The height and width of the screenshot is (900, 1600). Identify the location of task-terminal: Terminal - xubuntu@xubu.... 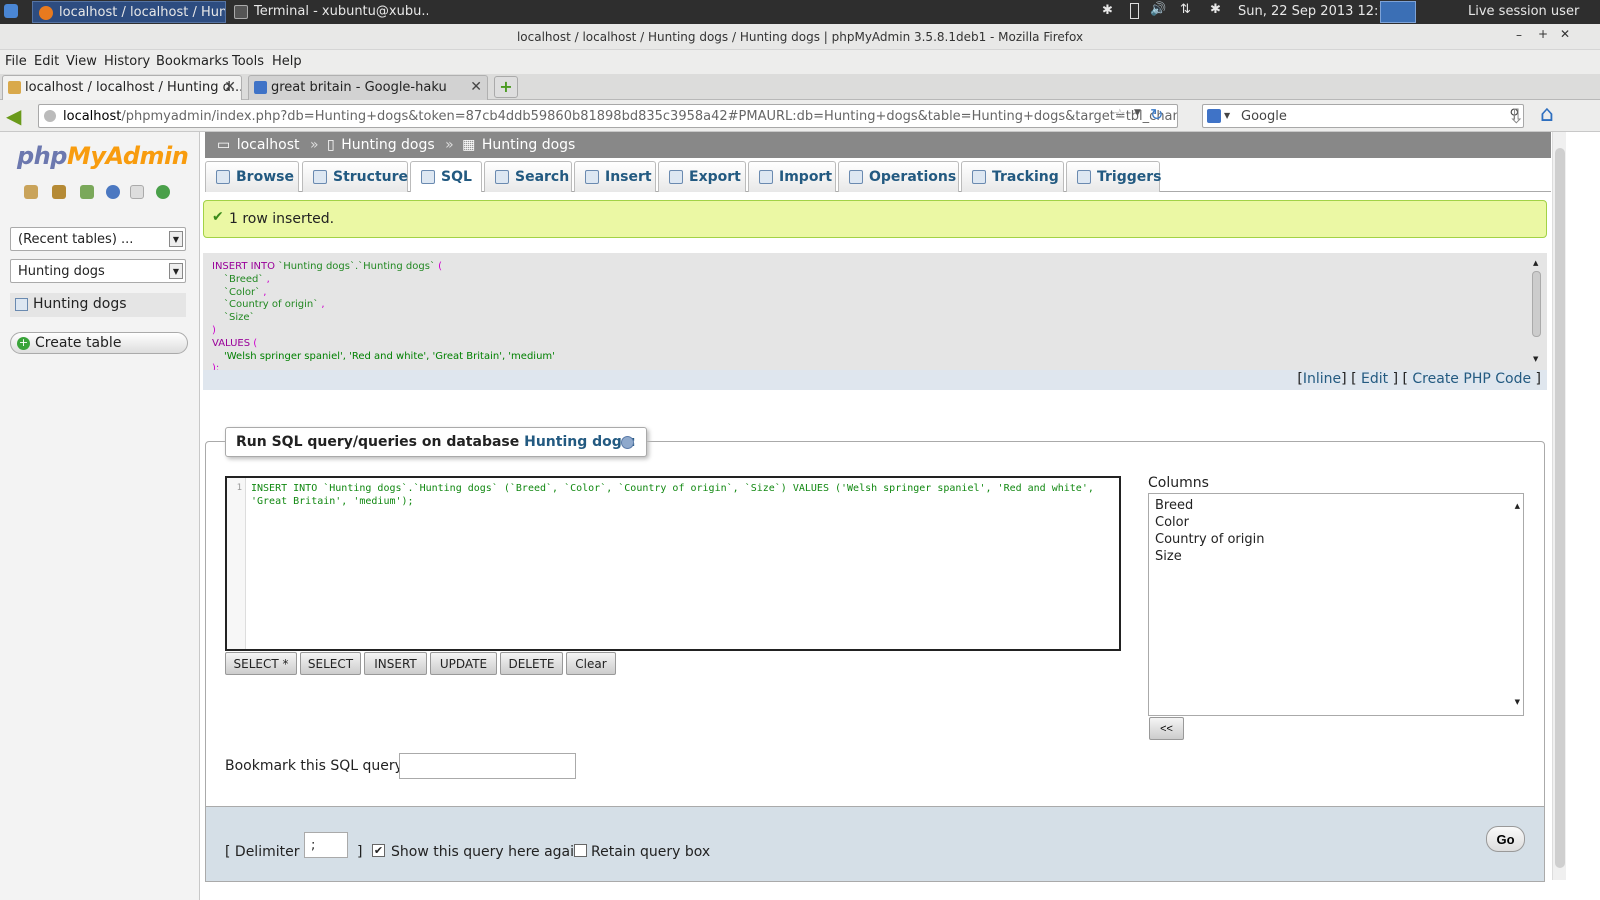
(328, 12).